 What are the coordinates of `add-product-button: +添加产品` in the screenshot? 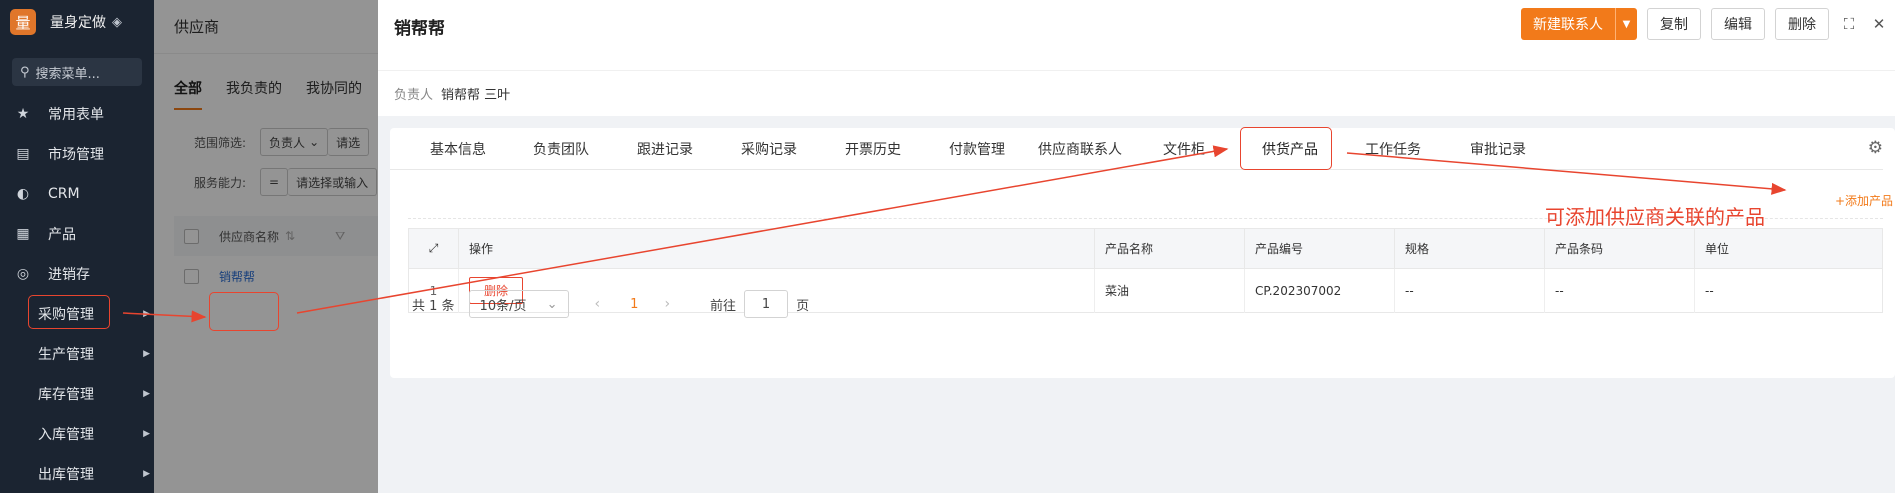 It's located at (1864, 200).